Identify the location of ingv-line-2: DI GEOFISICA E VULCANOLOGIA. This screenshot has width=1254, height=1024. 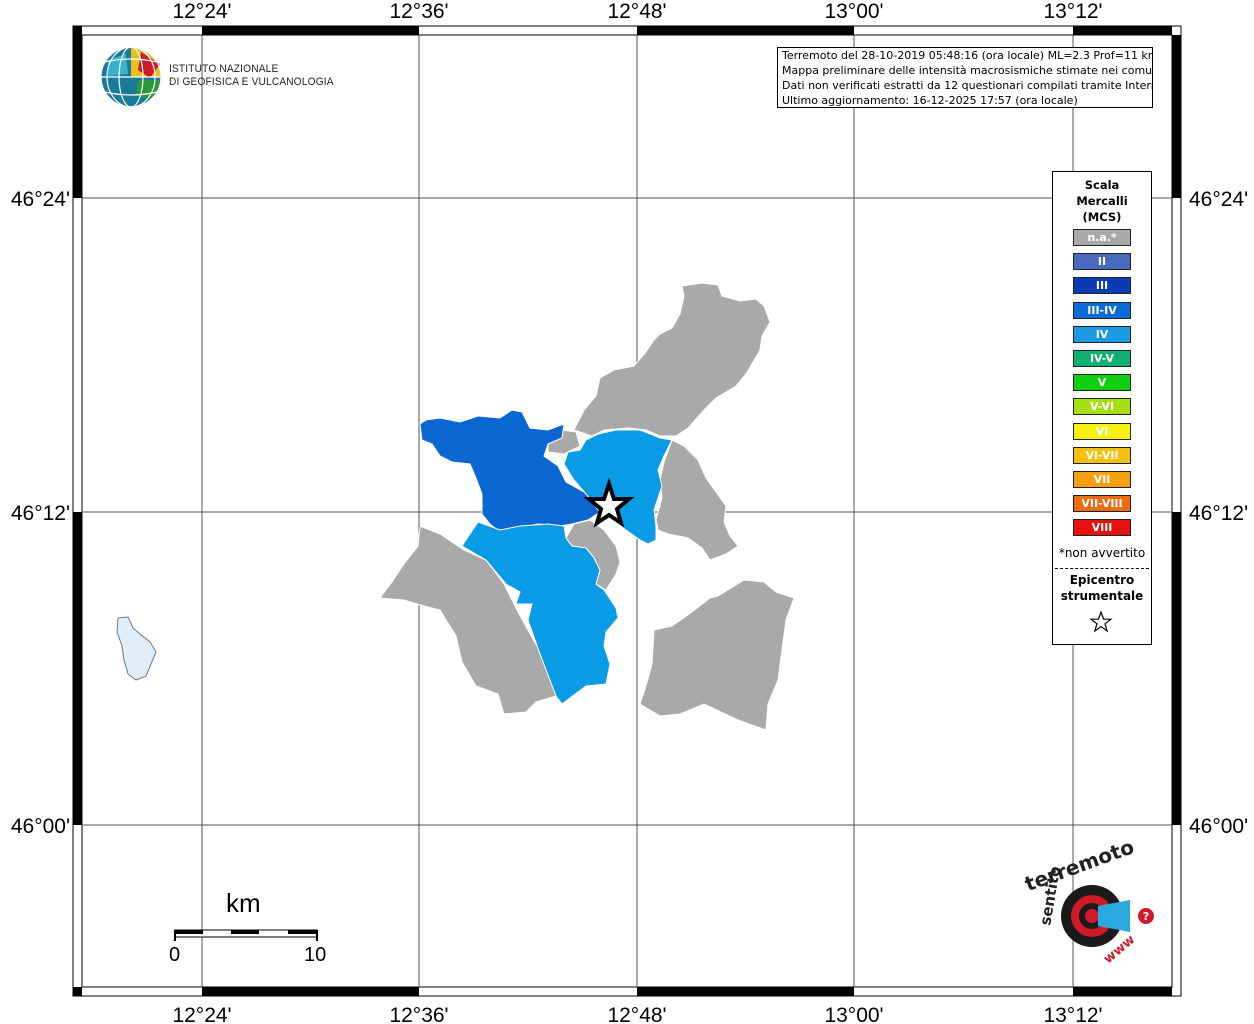
(251, 82).